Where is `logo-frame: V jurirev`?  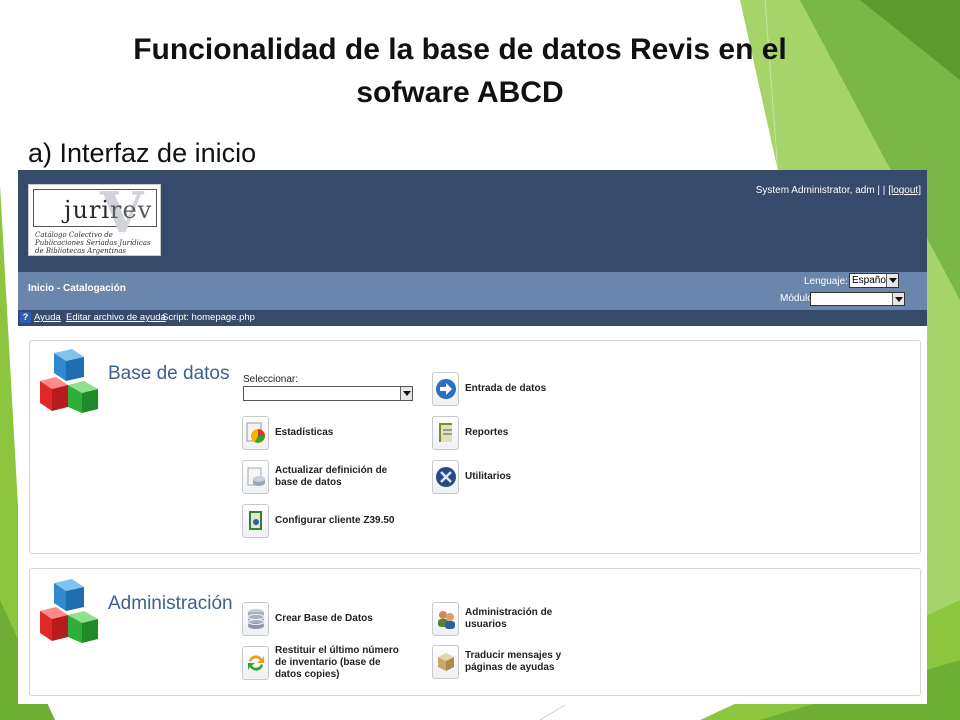 logo-frame: V jurirev is located at coordinates (95, 213).